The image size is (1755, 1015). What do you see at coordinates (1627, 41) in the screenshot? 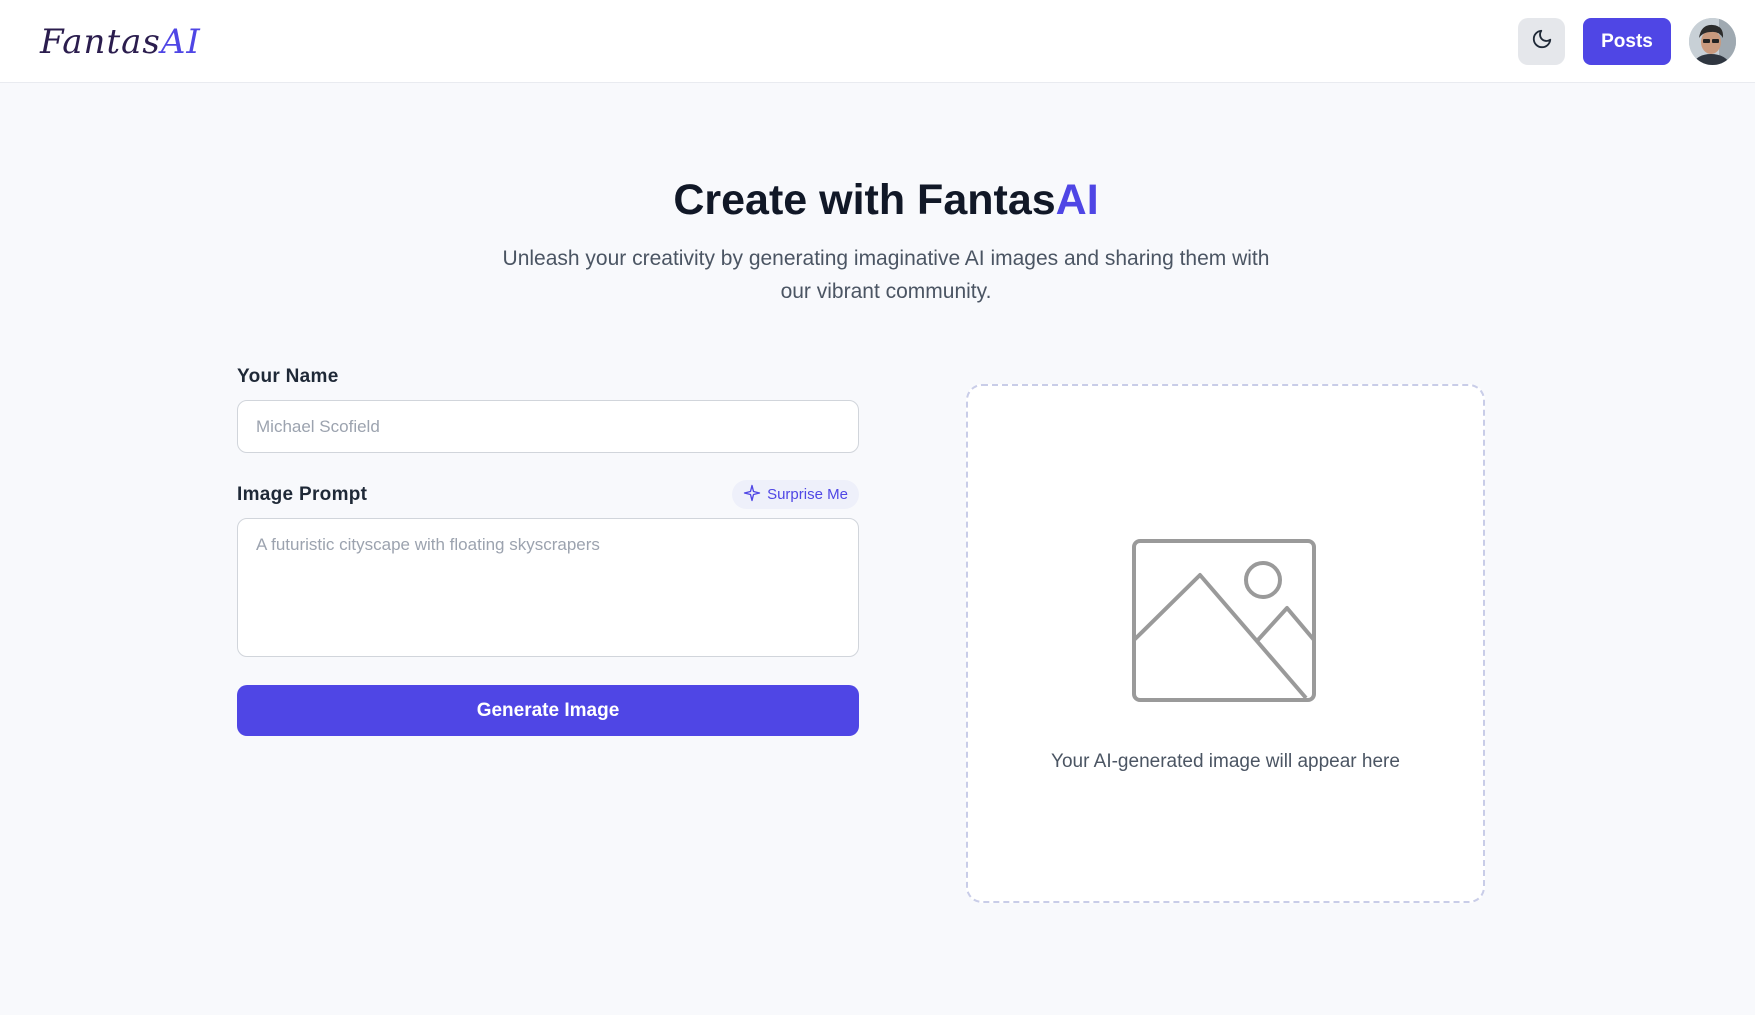
I see `posts-button: Posts` at bounding box center [1627, 41].